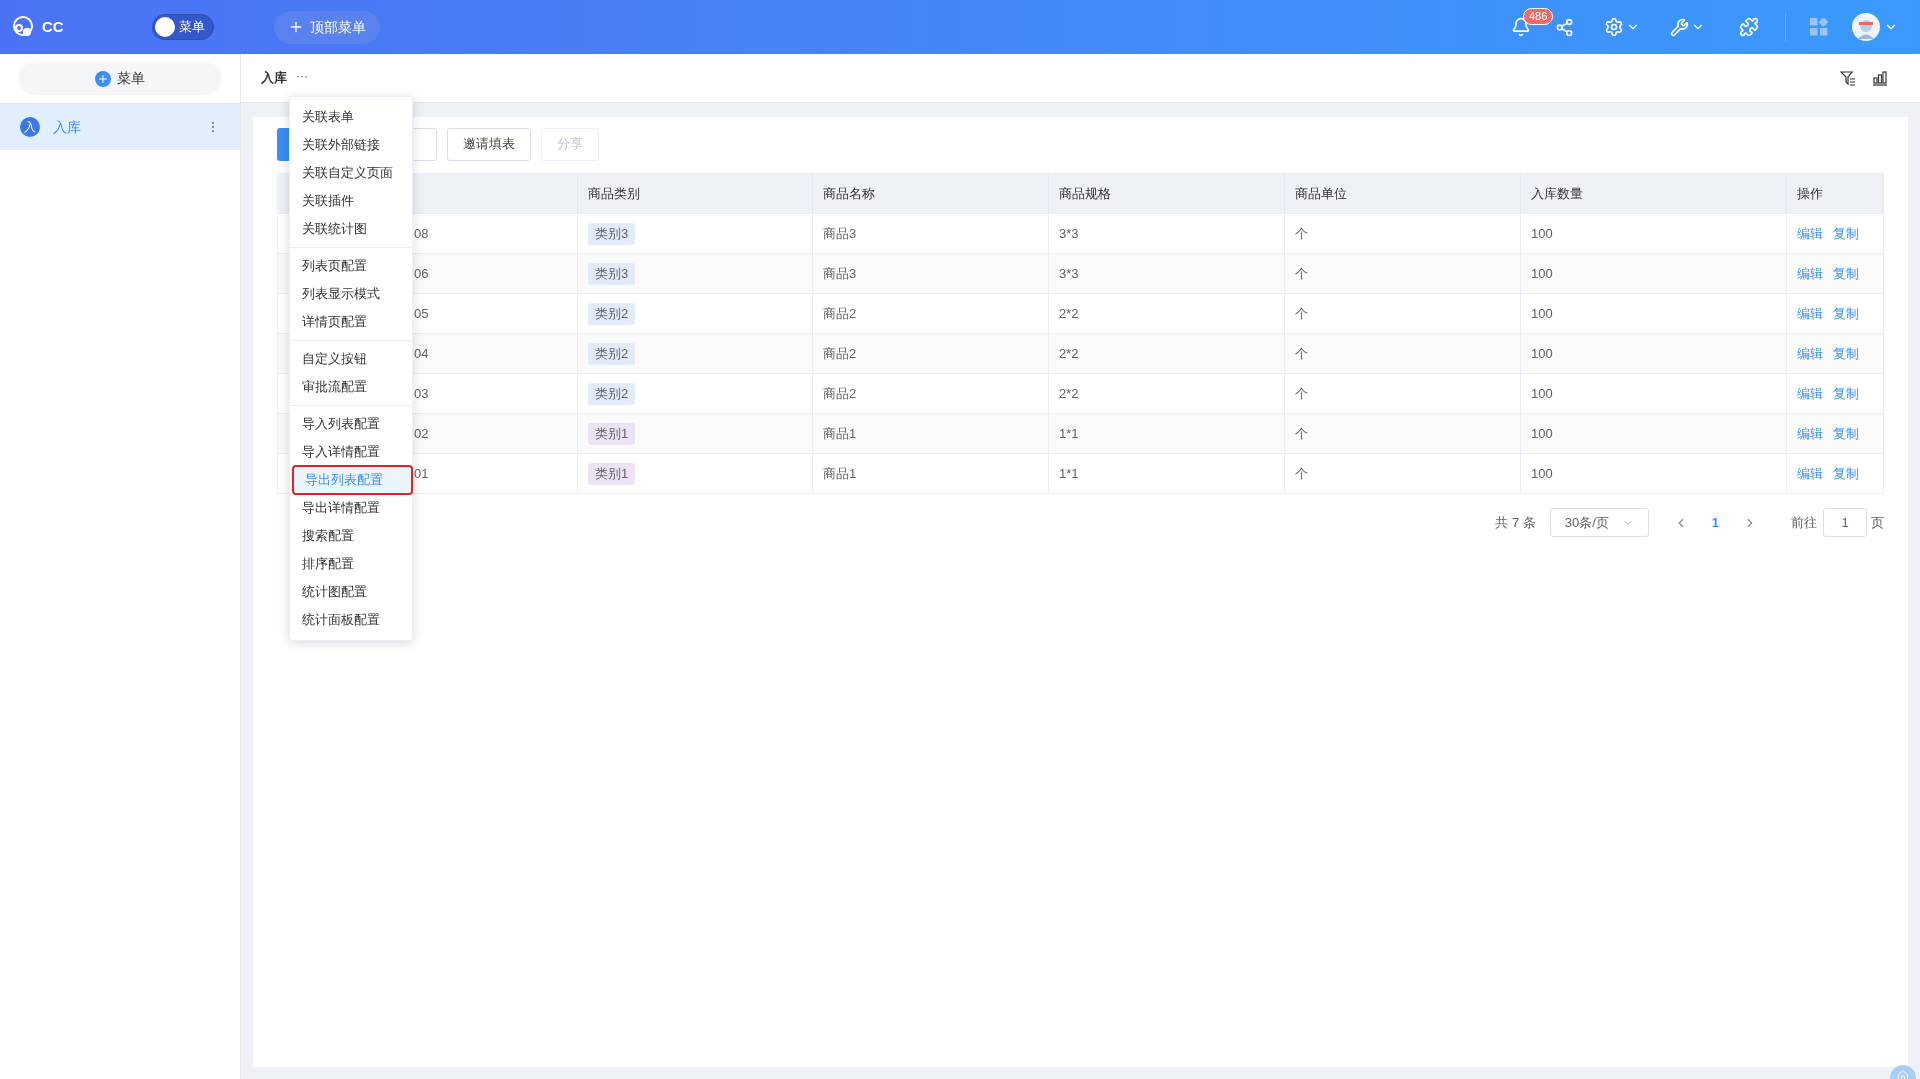 The width and height of the screenshot is (1920, 1079). I want to click on settings-icon, so click(1614, 27).